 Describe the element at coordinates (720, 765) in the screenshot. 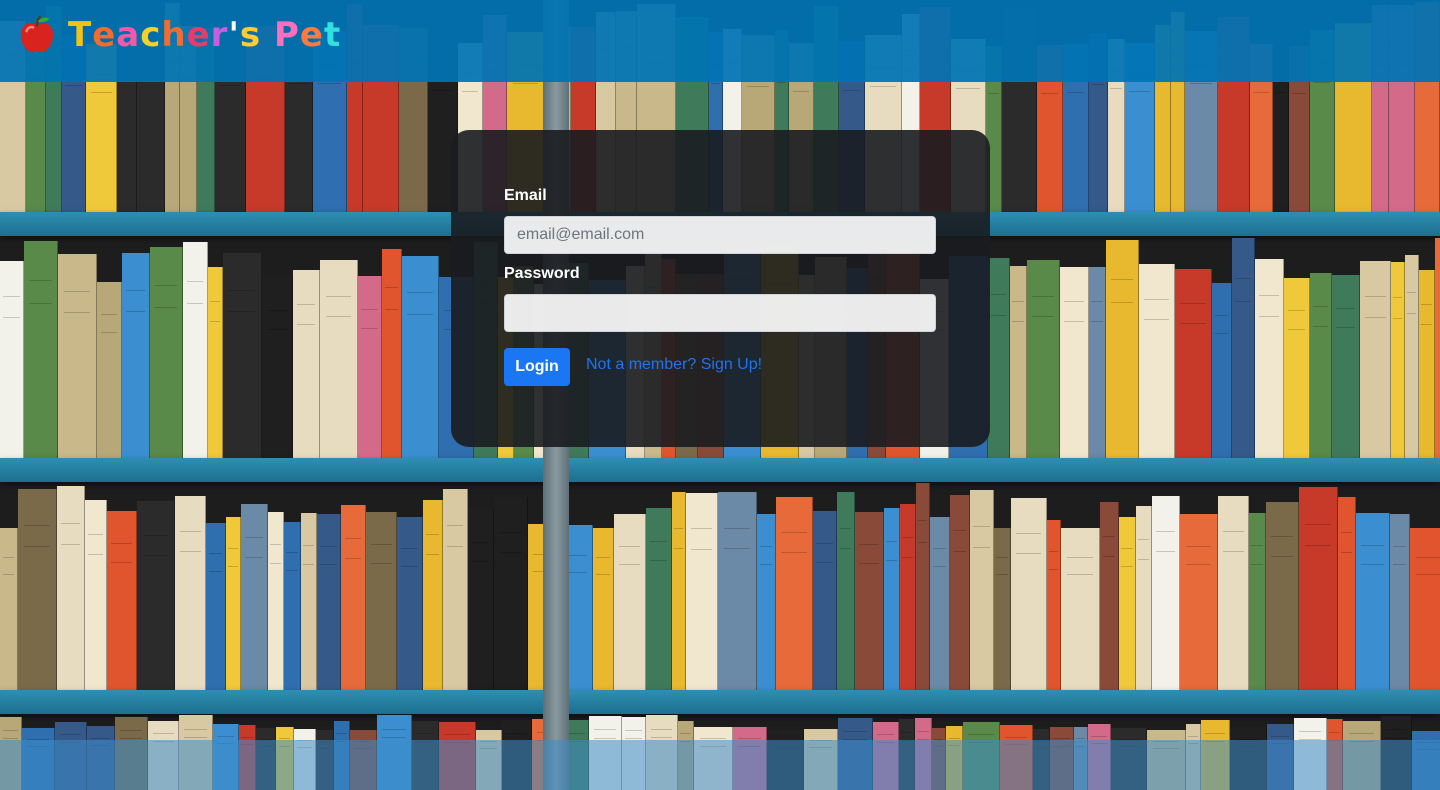

I see `bottom-overlay` at that location.